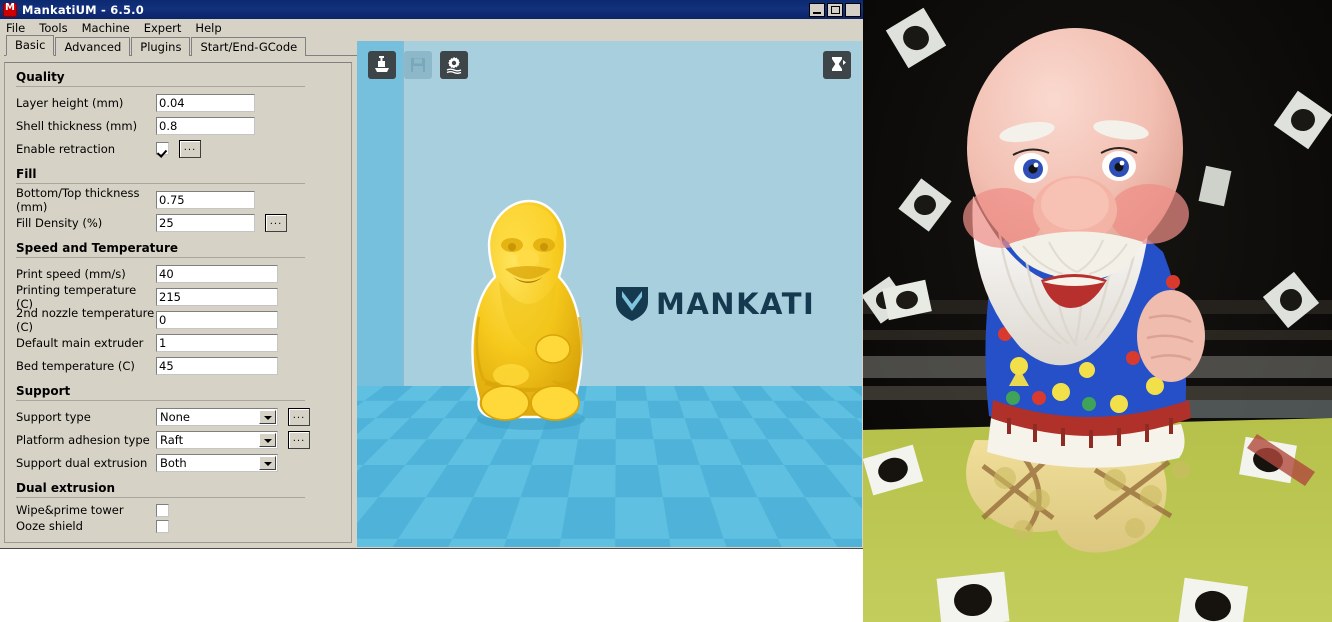 The width and height of the screenshot is (1332, 622). I want to click on wipe-prime-tower-checkbox, so click(162, 510).